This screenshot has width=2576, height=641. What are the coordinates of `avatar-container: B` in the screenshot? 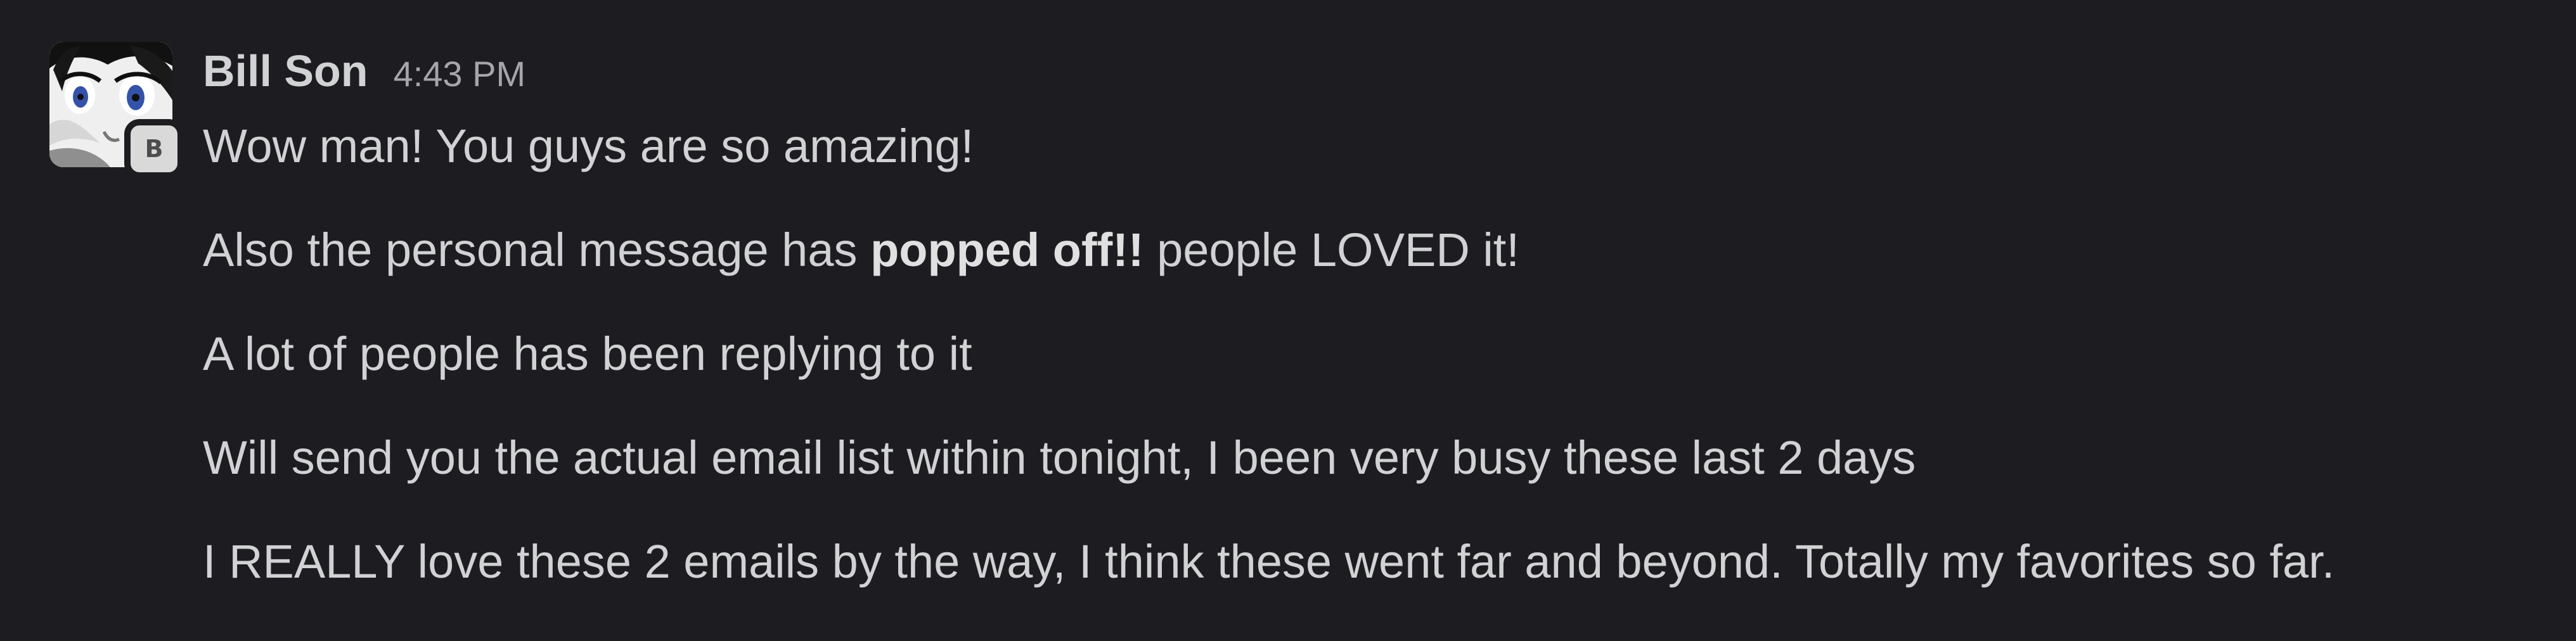 It's located at (116, 110).